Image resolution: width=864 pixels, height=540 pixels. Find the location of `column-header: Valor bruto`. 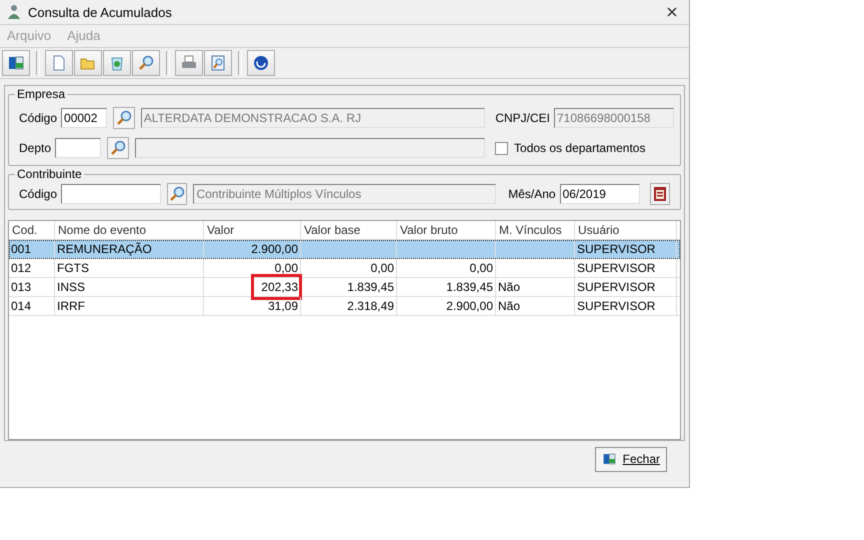

column-header: Valor bruto is located at coordinates (446, 230).